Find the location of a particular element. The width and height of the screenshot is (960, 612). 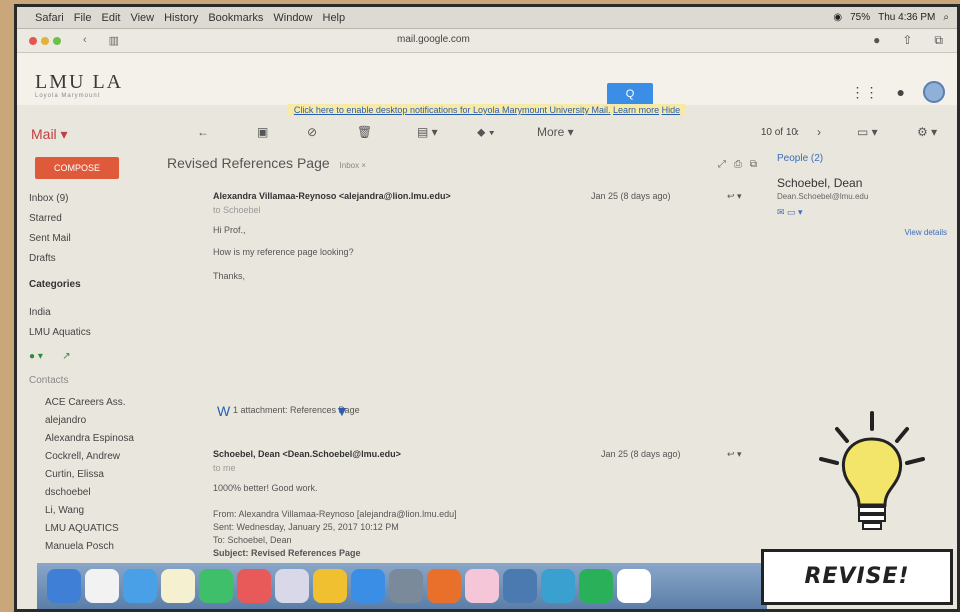

spotify-icon is located at coordinates (596, 586).